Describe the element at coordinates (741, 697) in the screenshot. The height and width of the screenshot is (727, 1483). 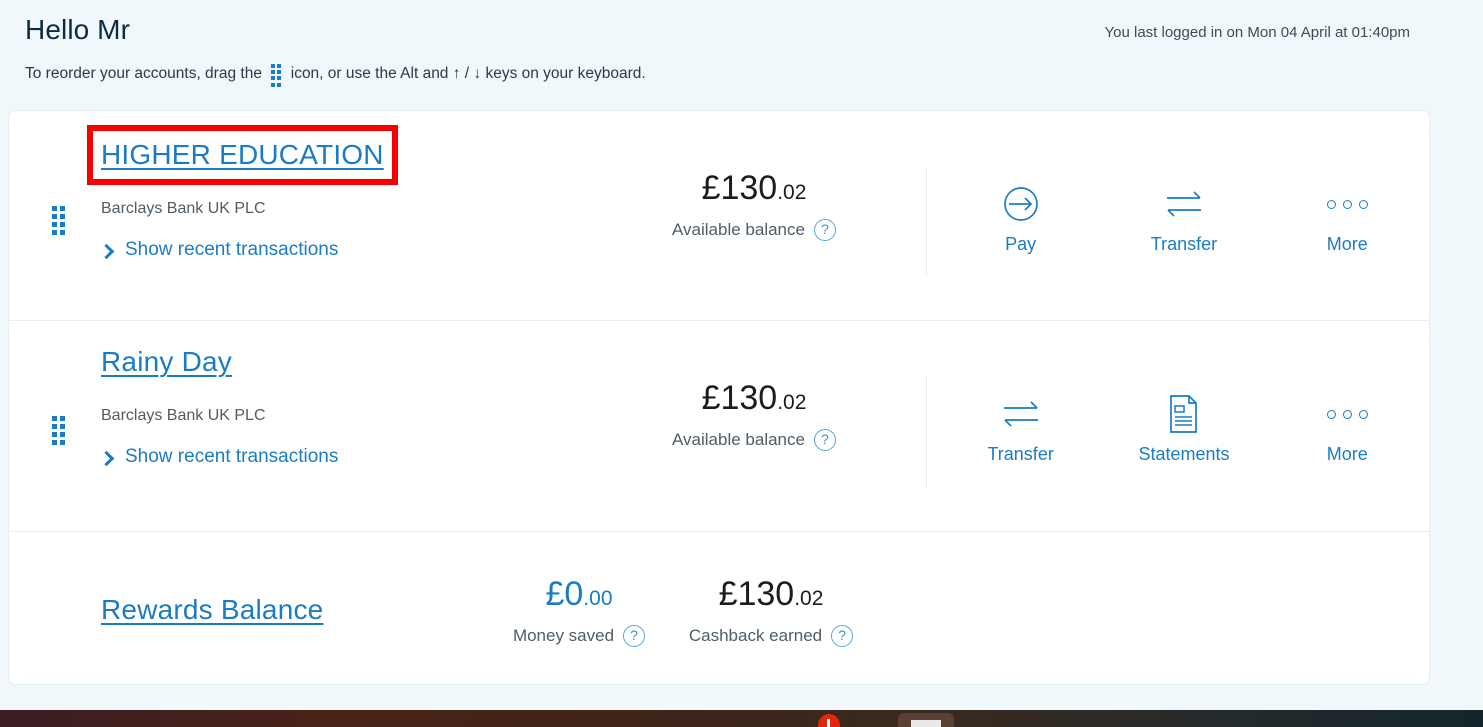
I see `page-bottom-spacer` at that location.